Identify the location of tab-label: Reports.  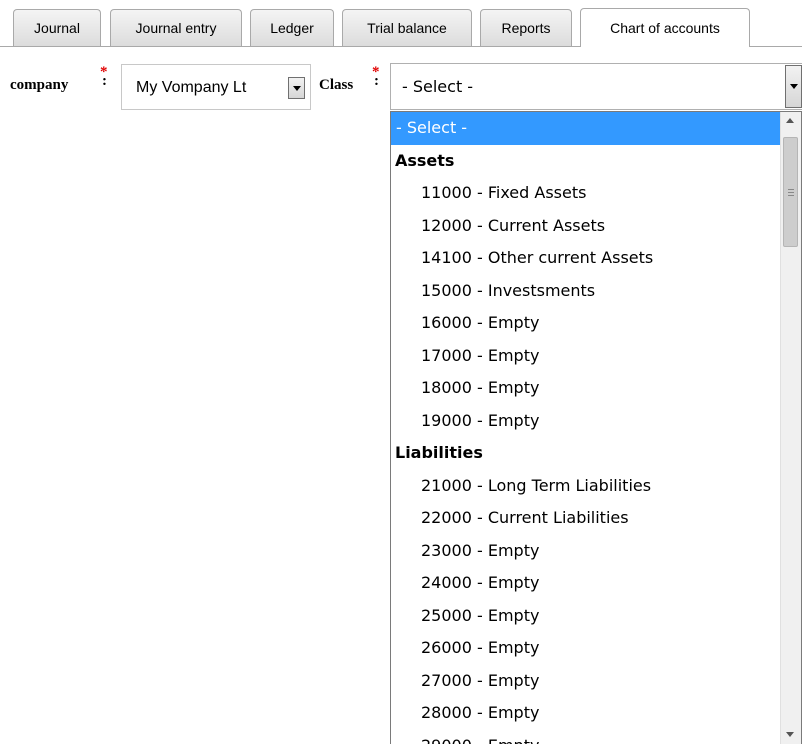
(526, 28).